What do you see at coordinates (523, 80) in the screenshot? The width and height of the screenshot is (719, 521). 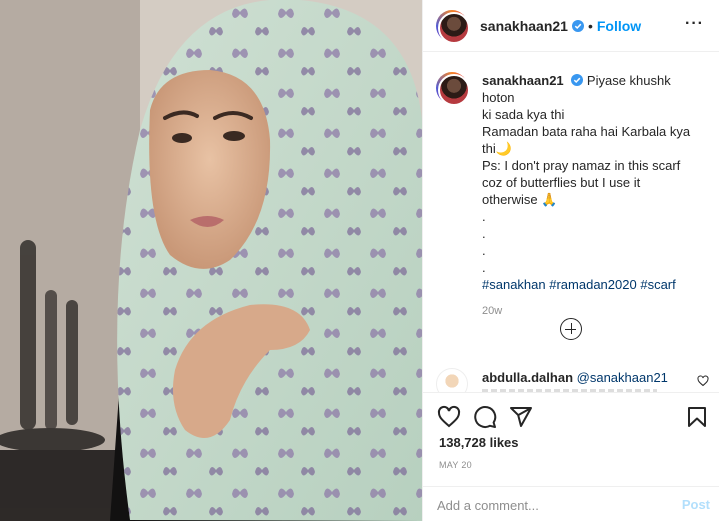 I see `caption-username: sanakhaan21` at bounding box center [523, 80].